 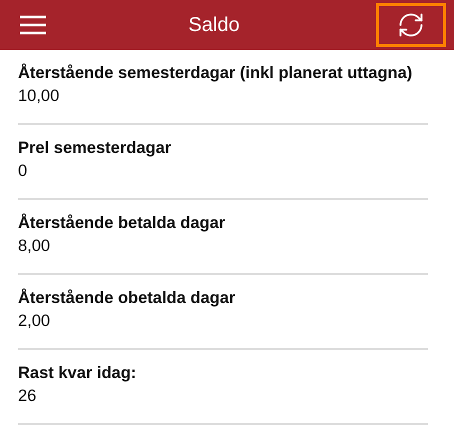 What do you see at coordinates (122, 223) in the screenshot?
I see `balance-label: Återstående betalda dagar` at bounding box center [122, 223].